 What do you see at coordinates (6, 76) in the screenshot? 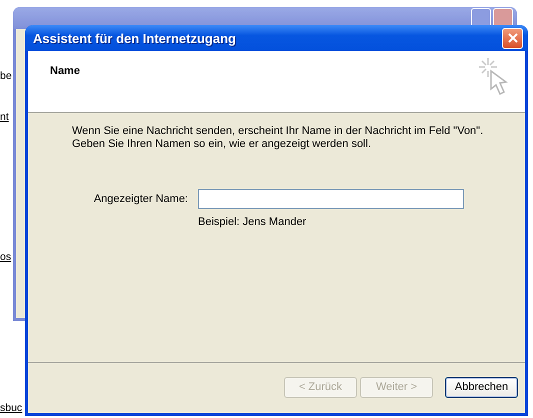
I see `page-text: be` at bounding box center [6, 76].